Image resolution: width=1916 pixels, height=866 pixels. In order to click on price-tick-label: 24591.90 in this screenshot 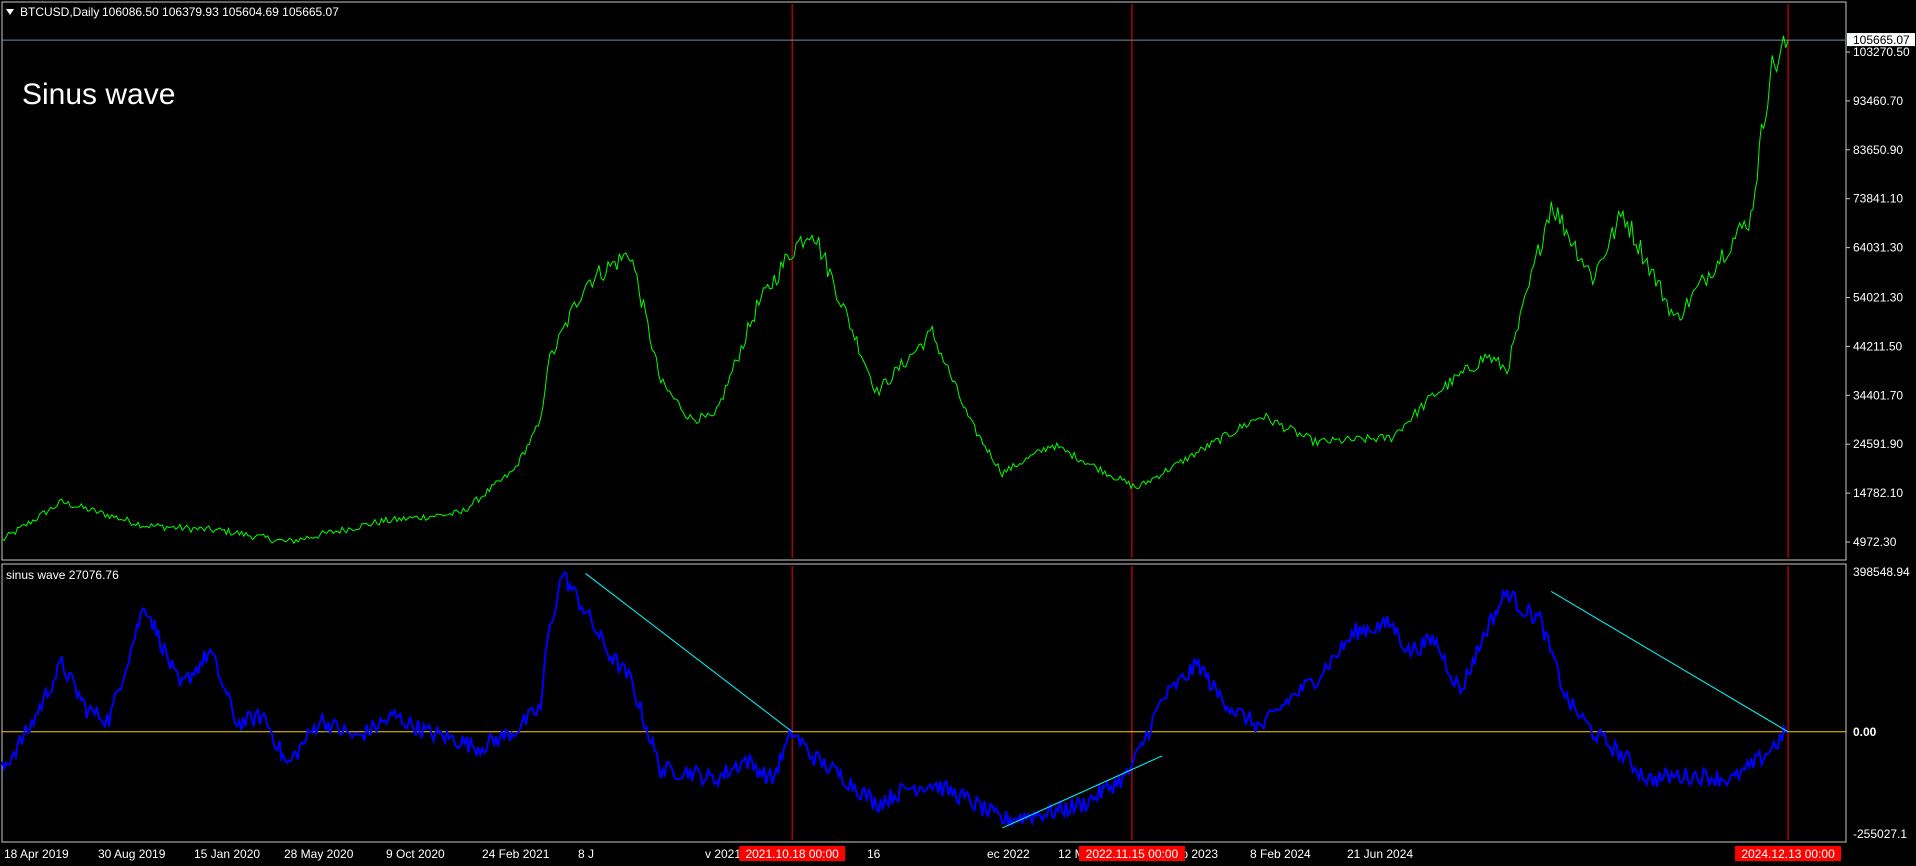, I will do `click(1878, 444)`.